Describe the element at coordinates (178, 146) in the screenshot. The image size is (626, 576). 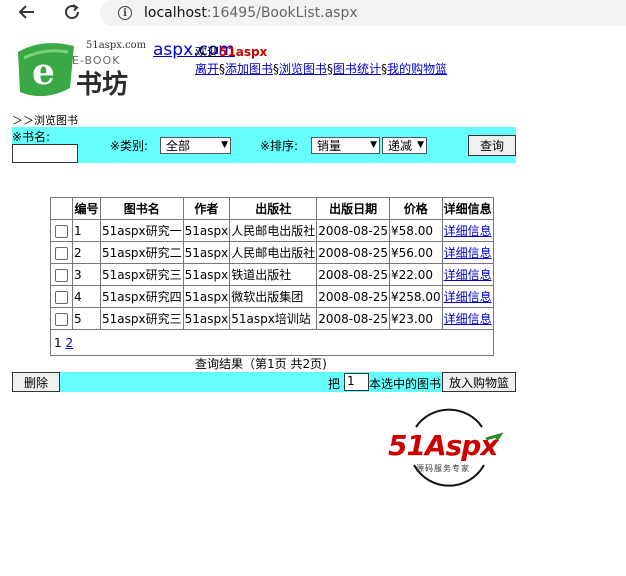
I see `category-value: 全部` at that location.